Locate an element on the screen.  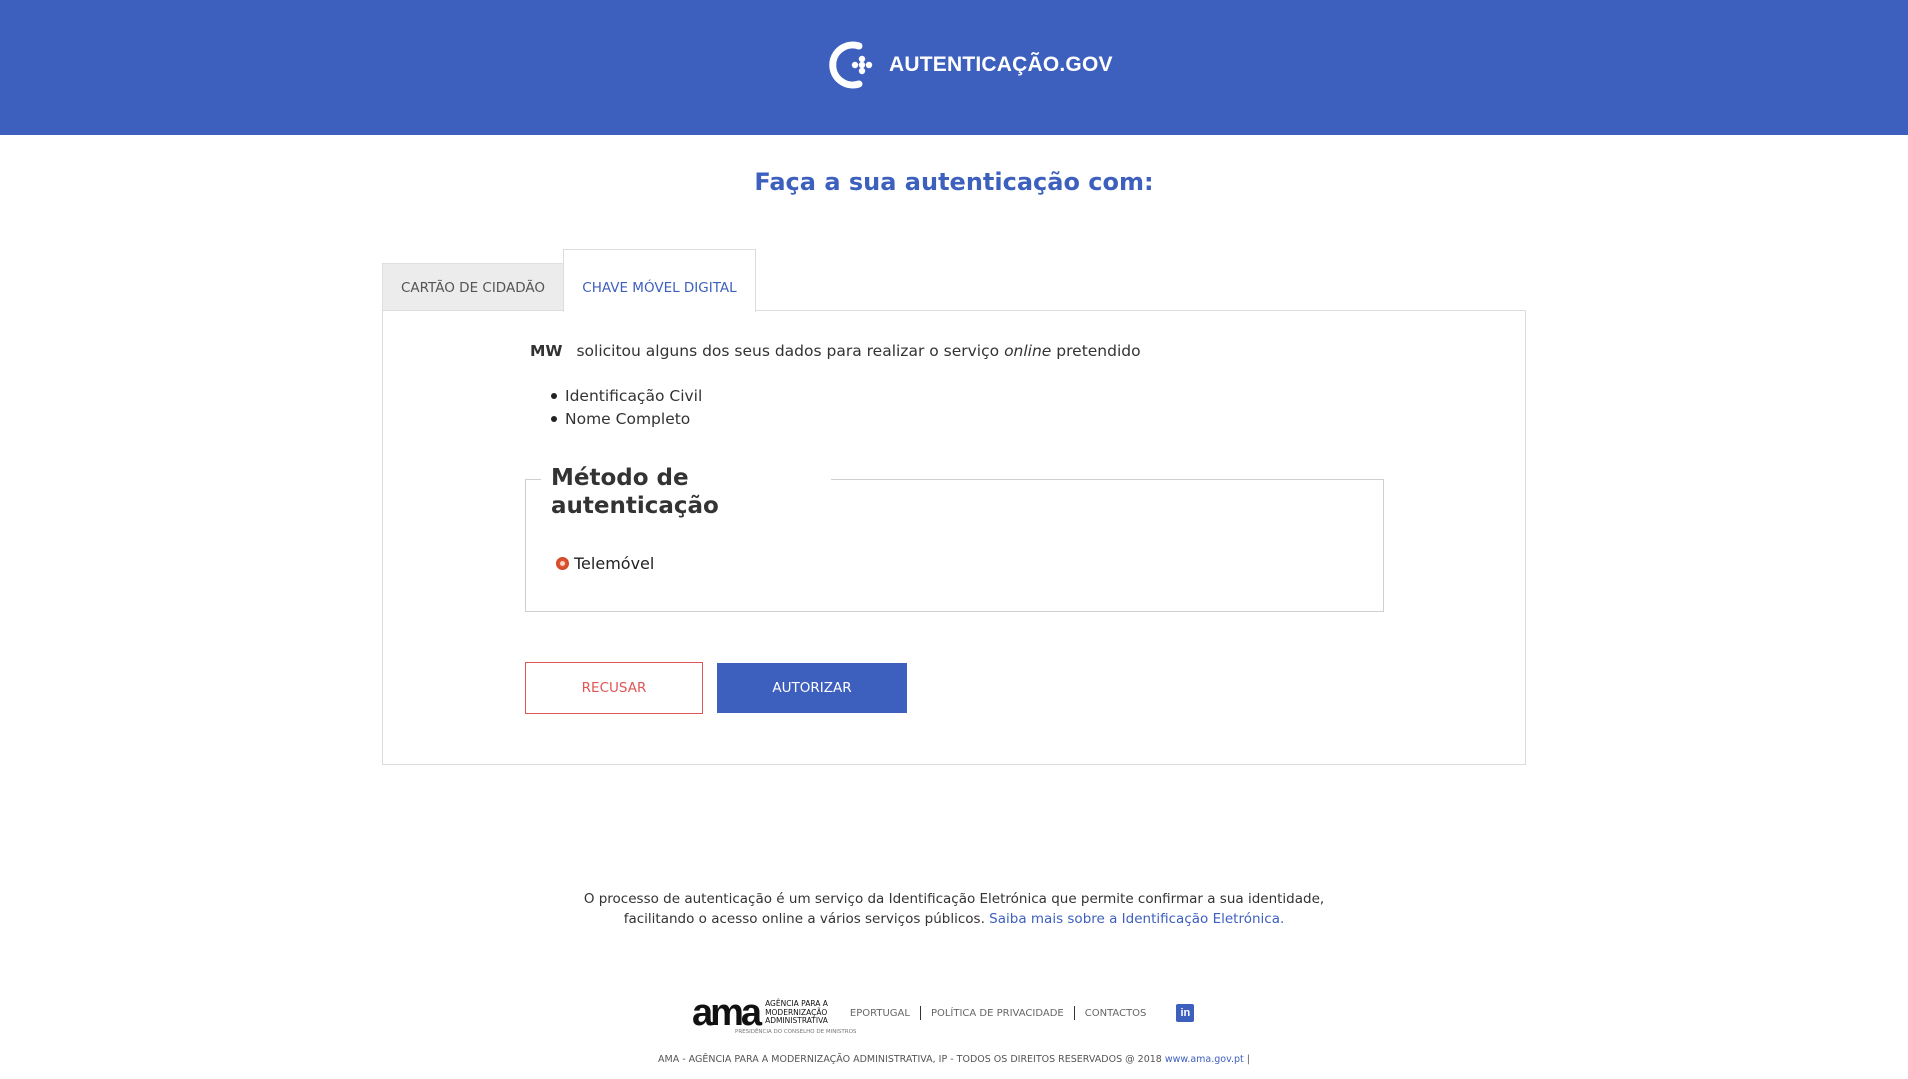
footer-link-privacy: POLÍTICA DE PRIVACIDADE is located at coordinates (997, 1013).